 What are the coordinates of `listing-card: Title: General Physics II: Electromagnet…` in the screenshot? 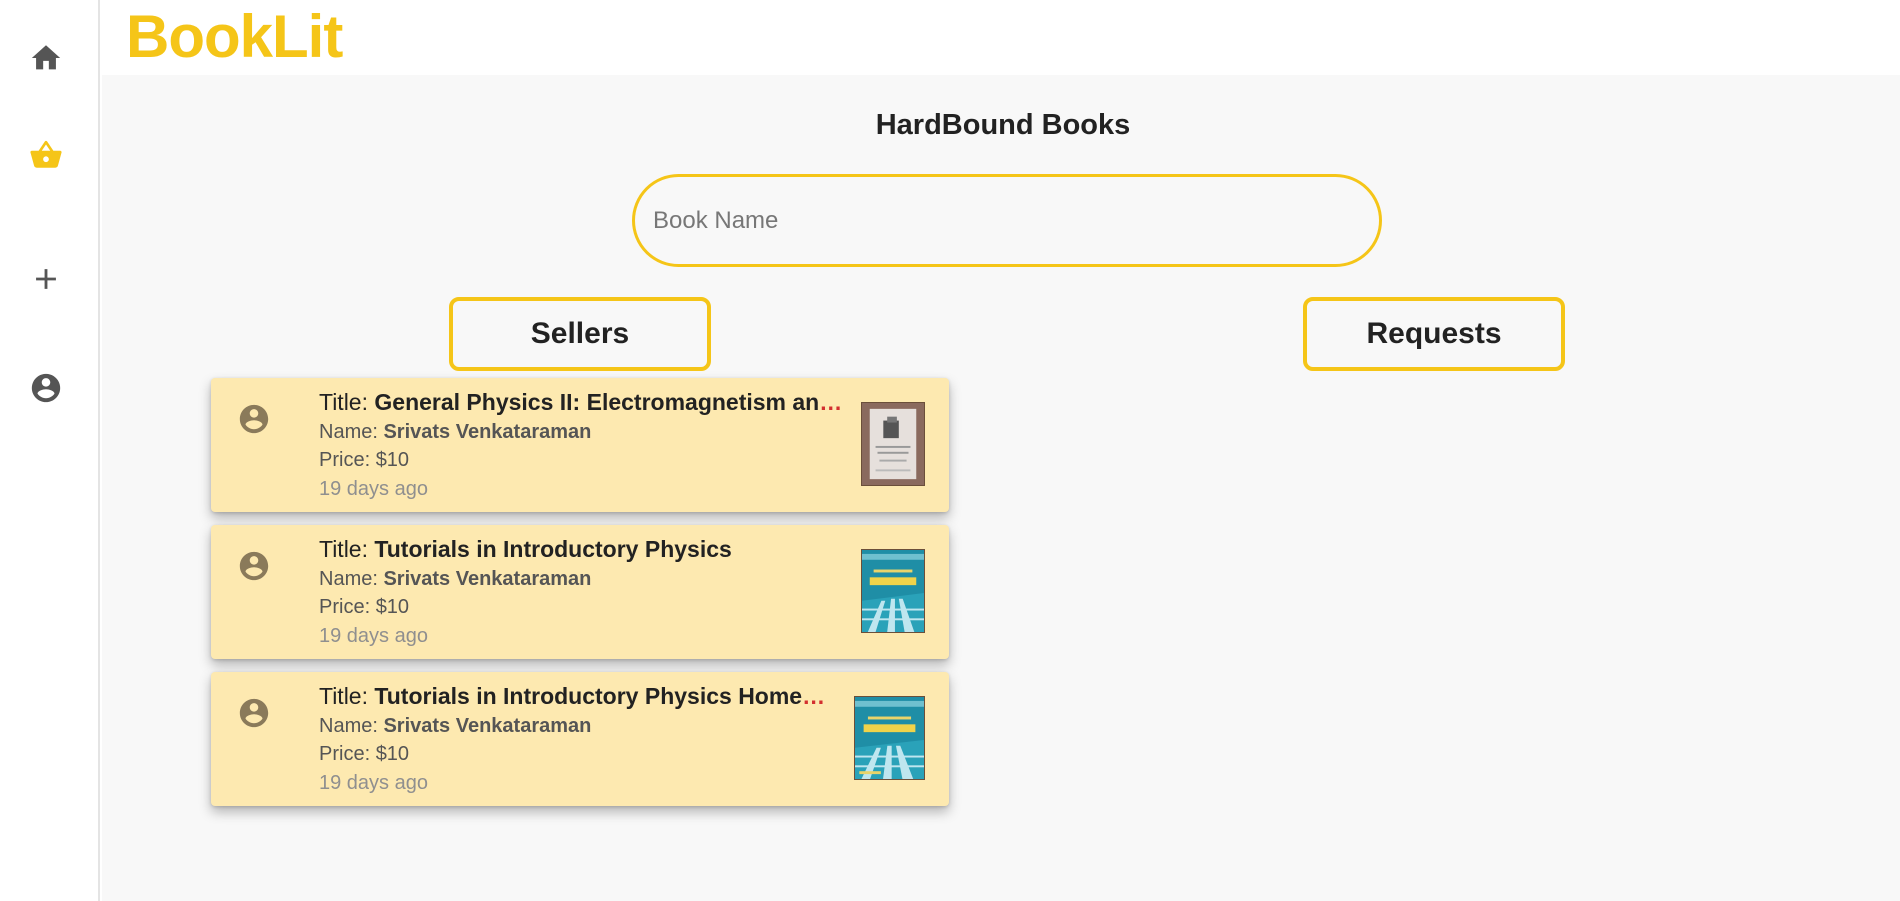 It's located at (580, 445).